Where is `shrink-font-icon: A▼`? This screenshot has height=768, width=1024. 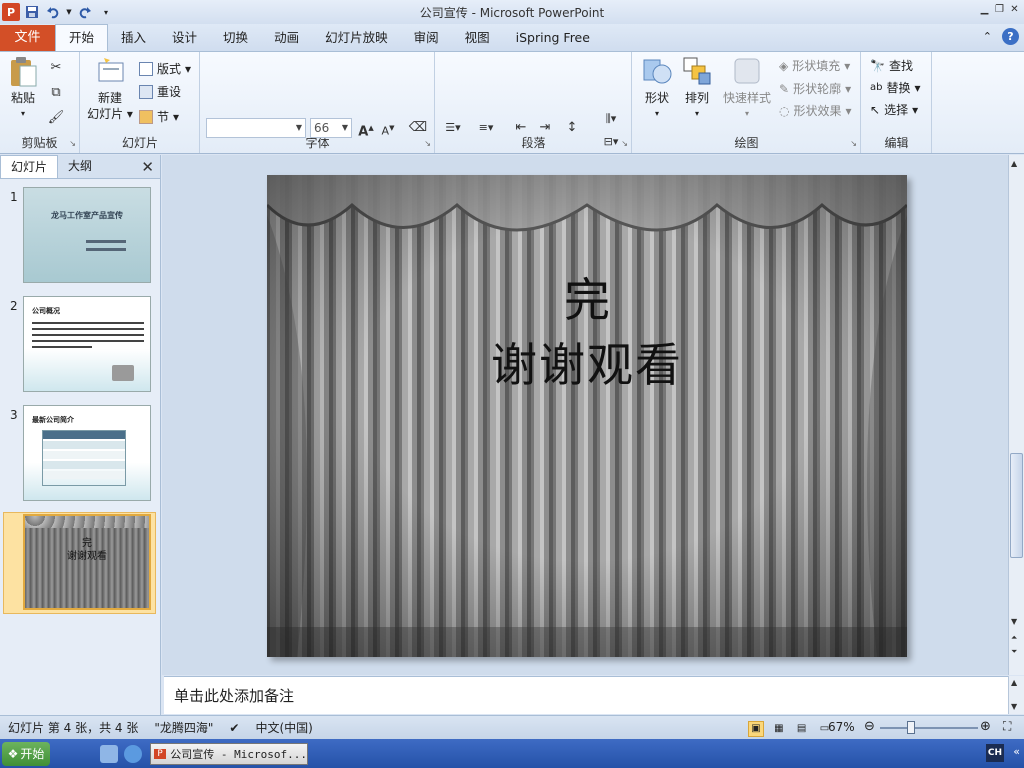
shrink-font-icon: A▼ is located at coordinates (388, 128).